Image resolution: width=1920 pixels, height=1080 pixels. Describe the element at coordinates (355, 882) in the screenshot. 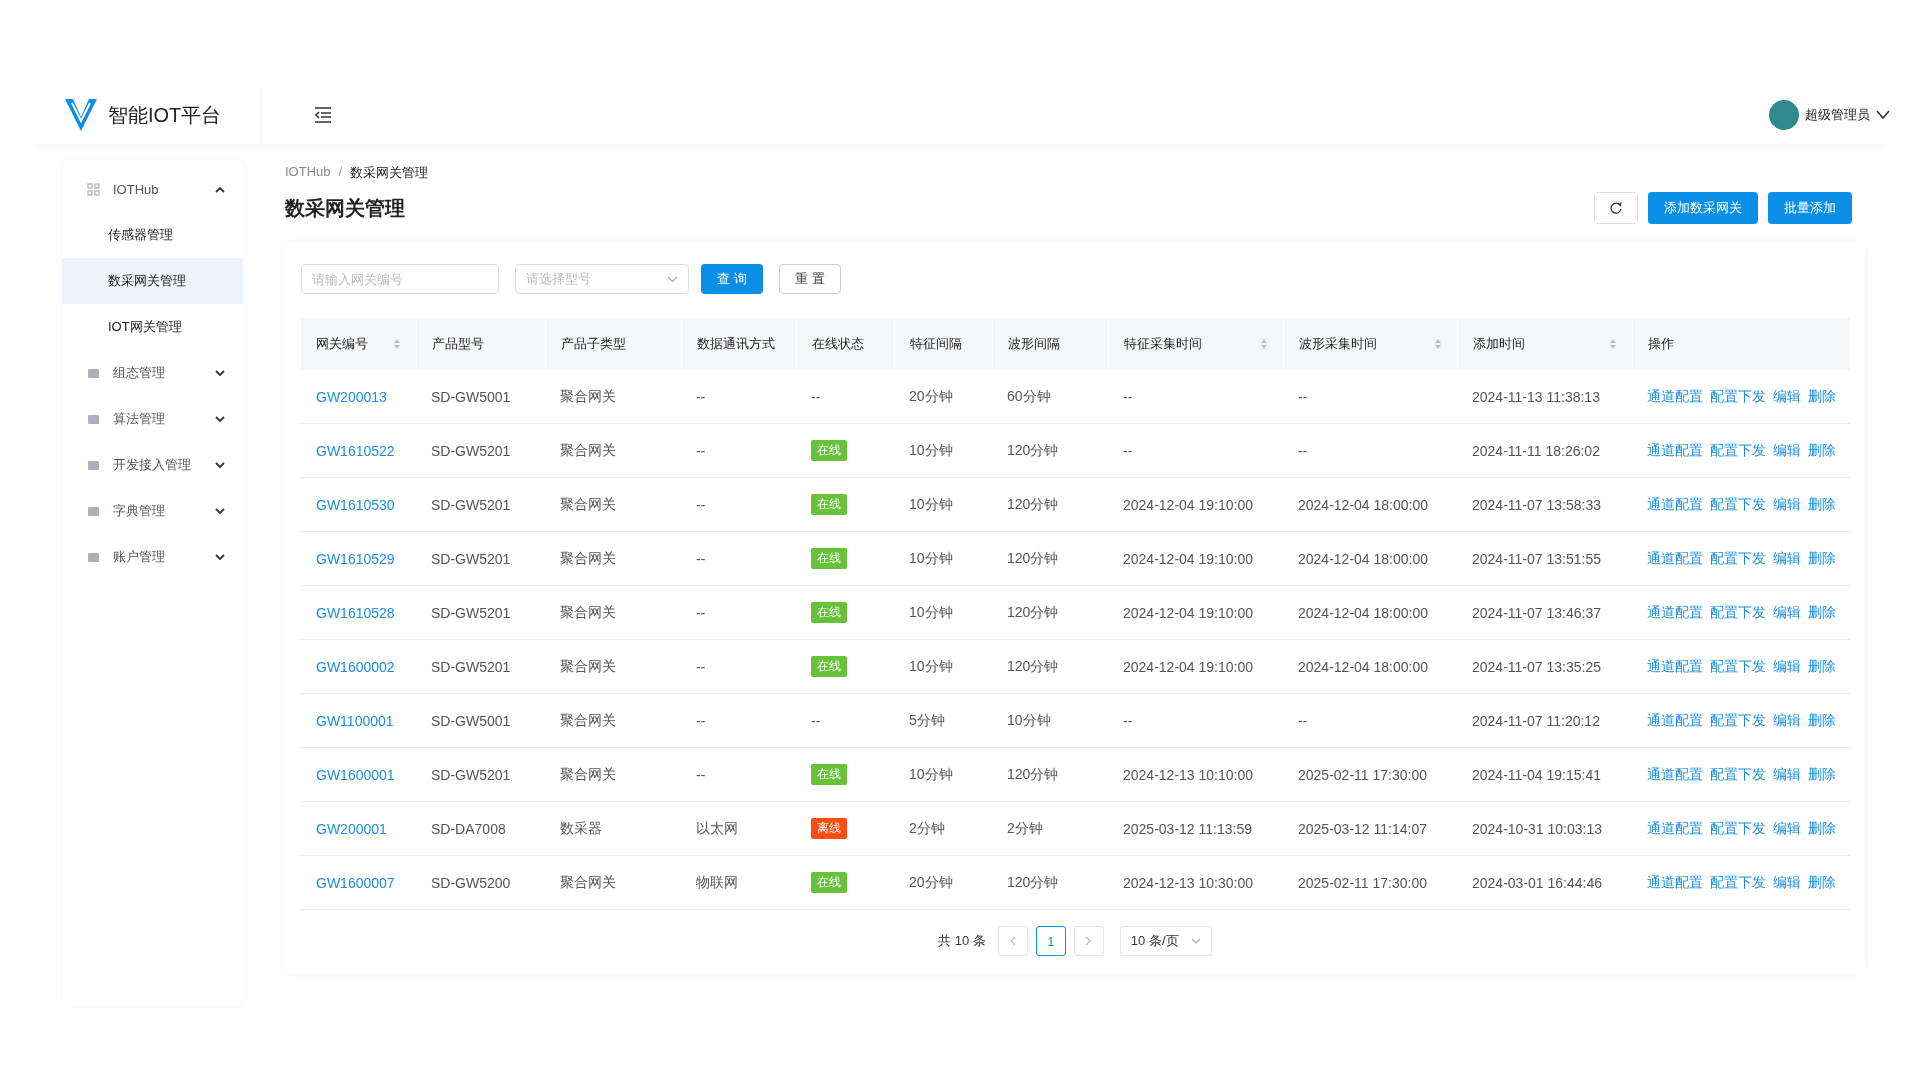

I see `gateway-id-link: GW1600007` at that location.